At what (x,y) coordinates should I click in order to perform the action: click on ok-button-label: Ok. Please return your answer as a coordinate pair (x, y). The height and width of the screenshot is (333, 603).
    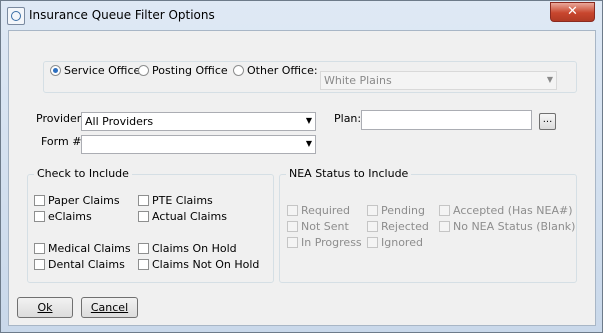
    Looking at the image, I should click on (45, 307).